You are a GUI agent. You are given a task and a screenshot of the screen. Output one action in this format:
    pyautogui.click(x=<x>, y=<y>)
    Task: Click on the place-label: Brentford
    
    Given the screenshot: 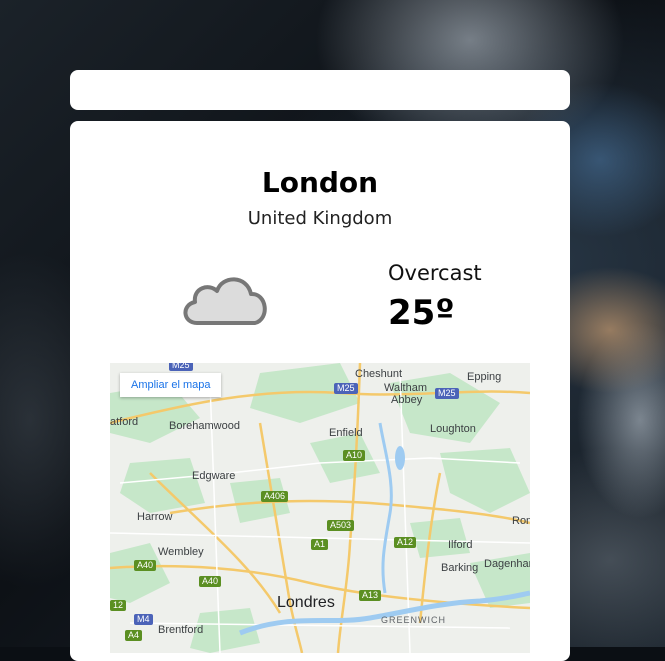 What is the action you would take?
    pyautogui.click(x=181, y=630)
    